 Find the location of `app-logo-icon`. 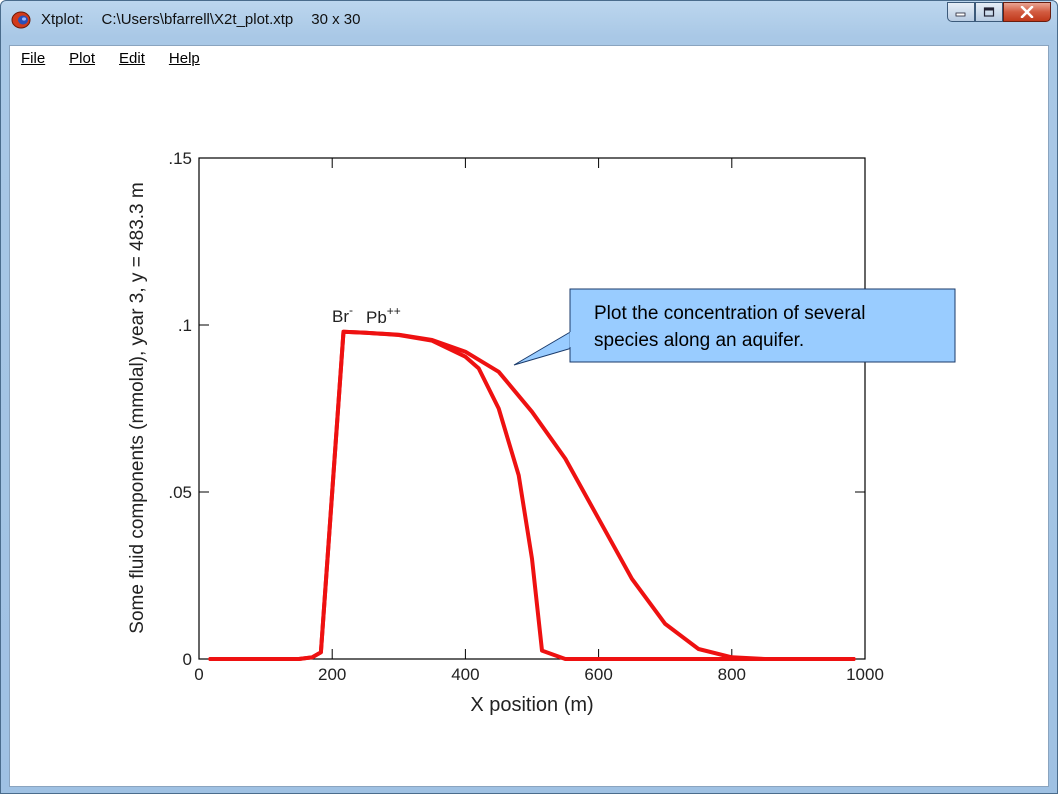

app-logo-icon is located at coordinates (21, 20).